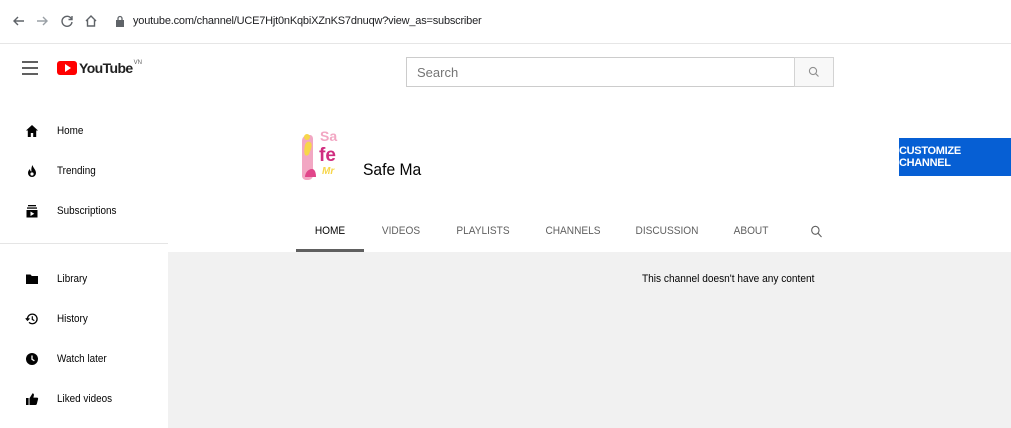  Describe the element at coordinates (32, 171) in the screenshot. I see `trending-icon` at that location.